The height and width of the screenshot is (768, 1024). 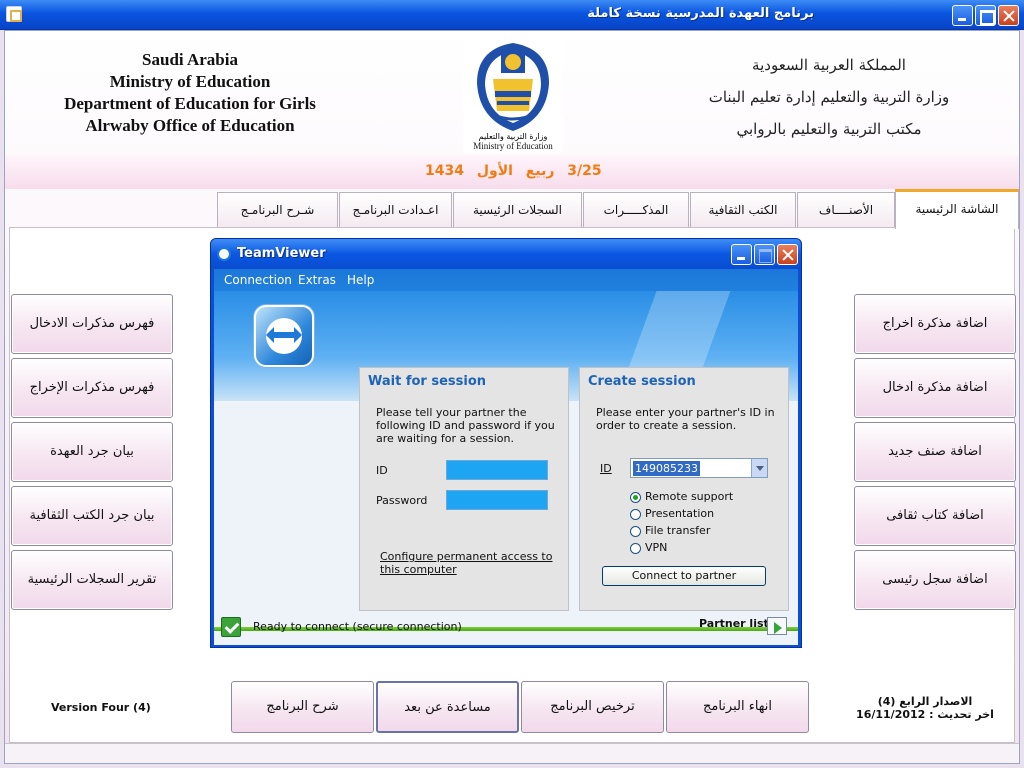 What do you see at coordinates (935, 388) in the screenshot?
I see `add-incoming-memo-button: اضافة مذكرة ادخال` at bounding box center [935, 388].